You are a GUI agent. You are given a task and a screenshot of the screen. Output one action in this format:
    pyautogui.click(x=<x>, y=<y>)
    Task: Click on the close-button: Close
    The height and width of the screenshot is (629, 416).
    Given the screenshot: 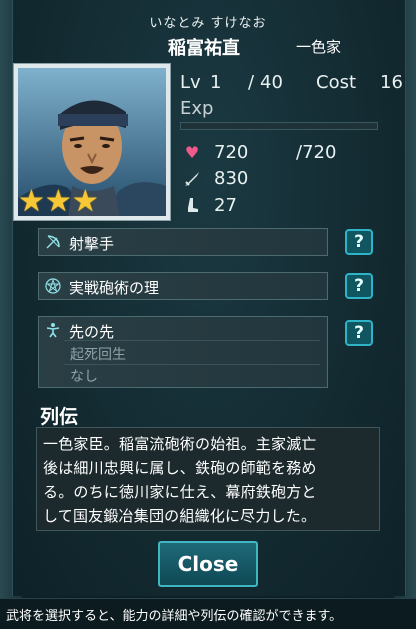 What is the action you would take?
    pyautogui.click(x=208, y=564)
    